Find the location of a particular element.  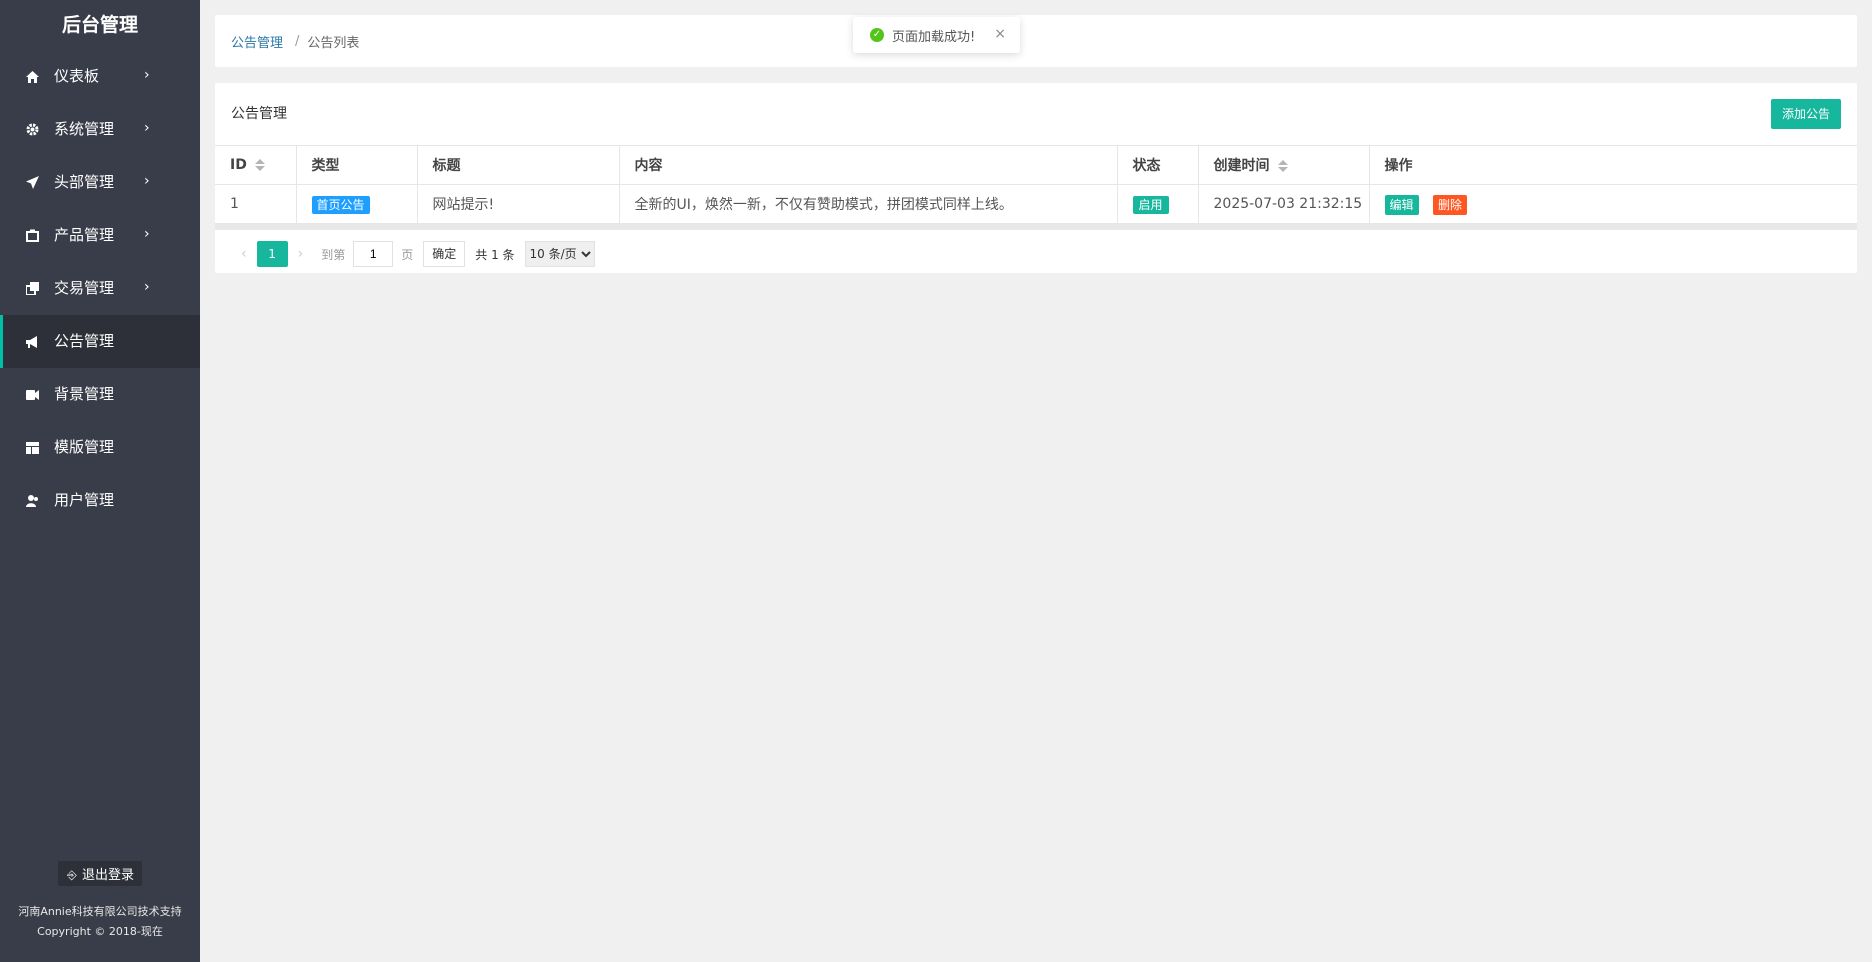

home-icon is located at coordinates (32, 76).